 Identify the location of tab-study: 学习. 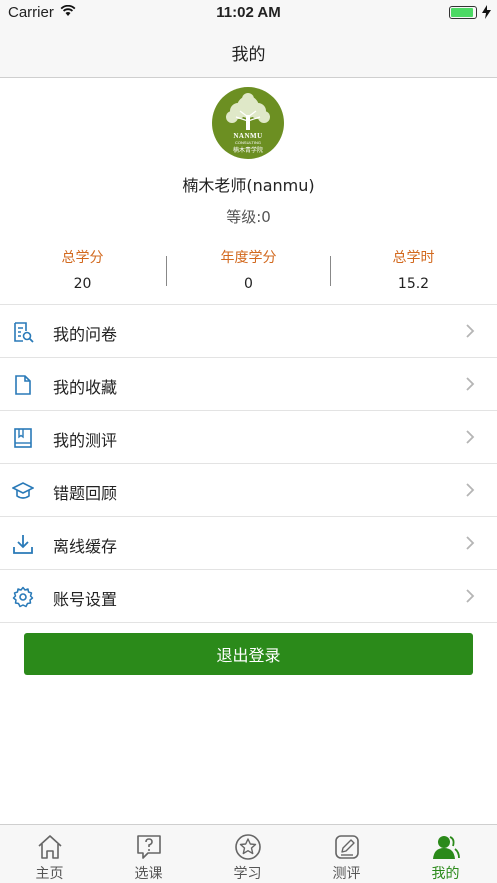
(247, 854).